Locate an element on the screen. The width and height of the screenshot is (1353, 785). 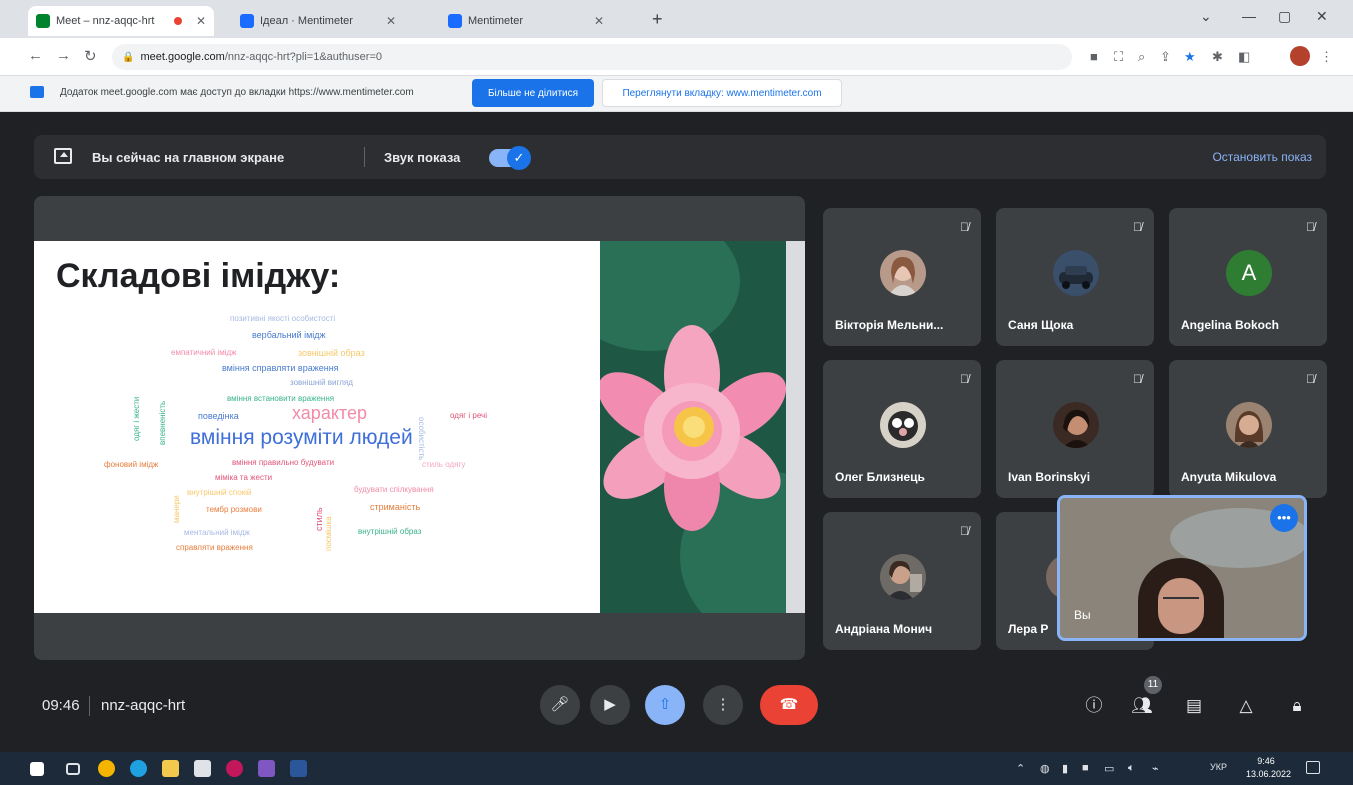
tab-mentimeter-ideal: Ідеал · Mentimeter ✕ is located at coordinates (318, 21).